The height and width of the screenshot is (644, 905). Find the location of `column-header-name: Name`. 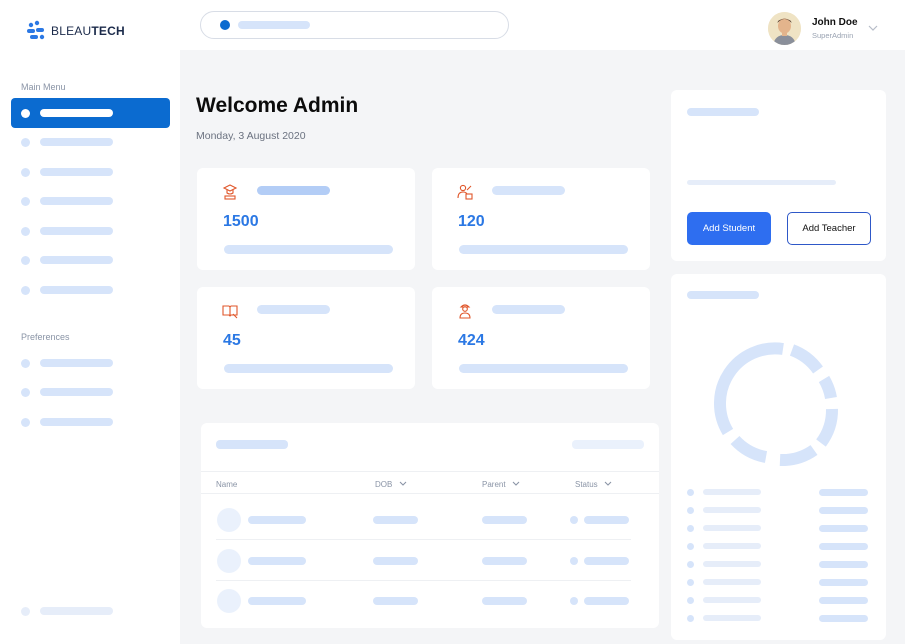

column-header-name: Name is located at coordinates (226, 484).